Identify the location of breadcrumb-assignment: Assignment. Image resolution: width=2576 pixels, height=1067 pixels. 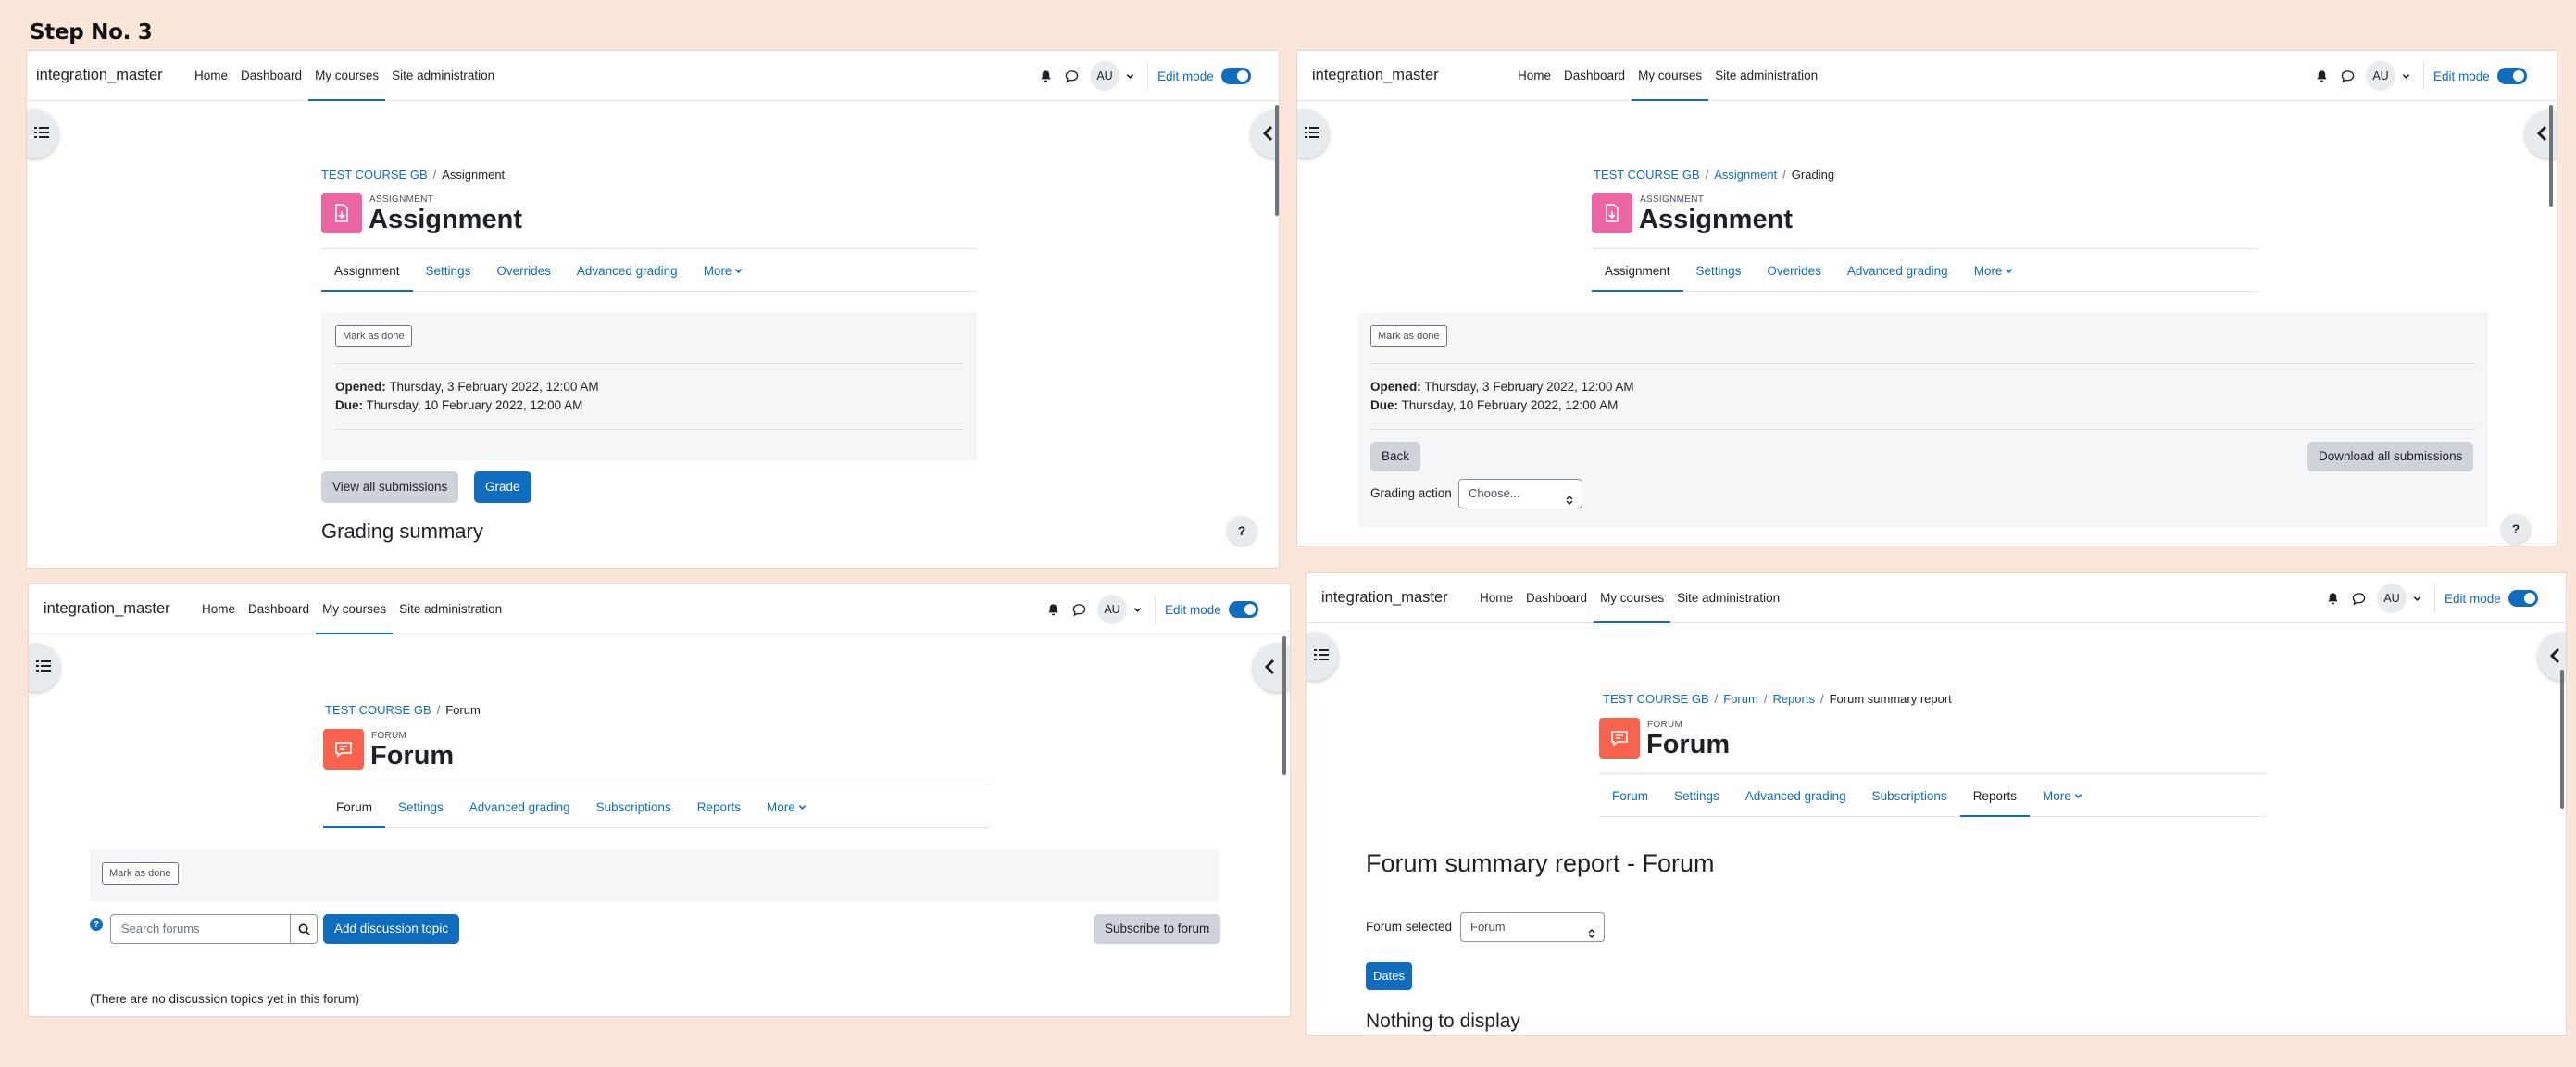
(1745, 175).